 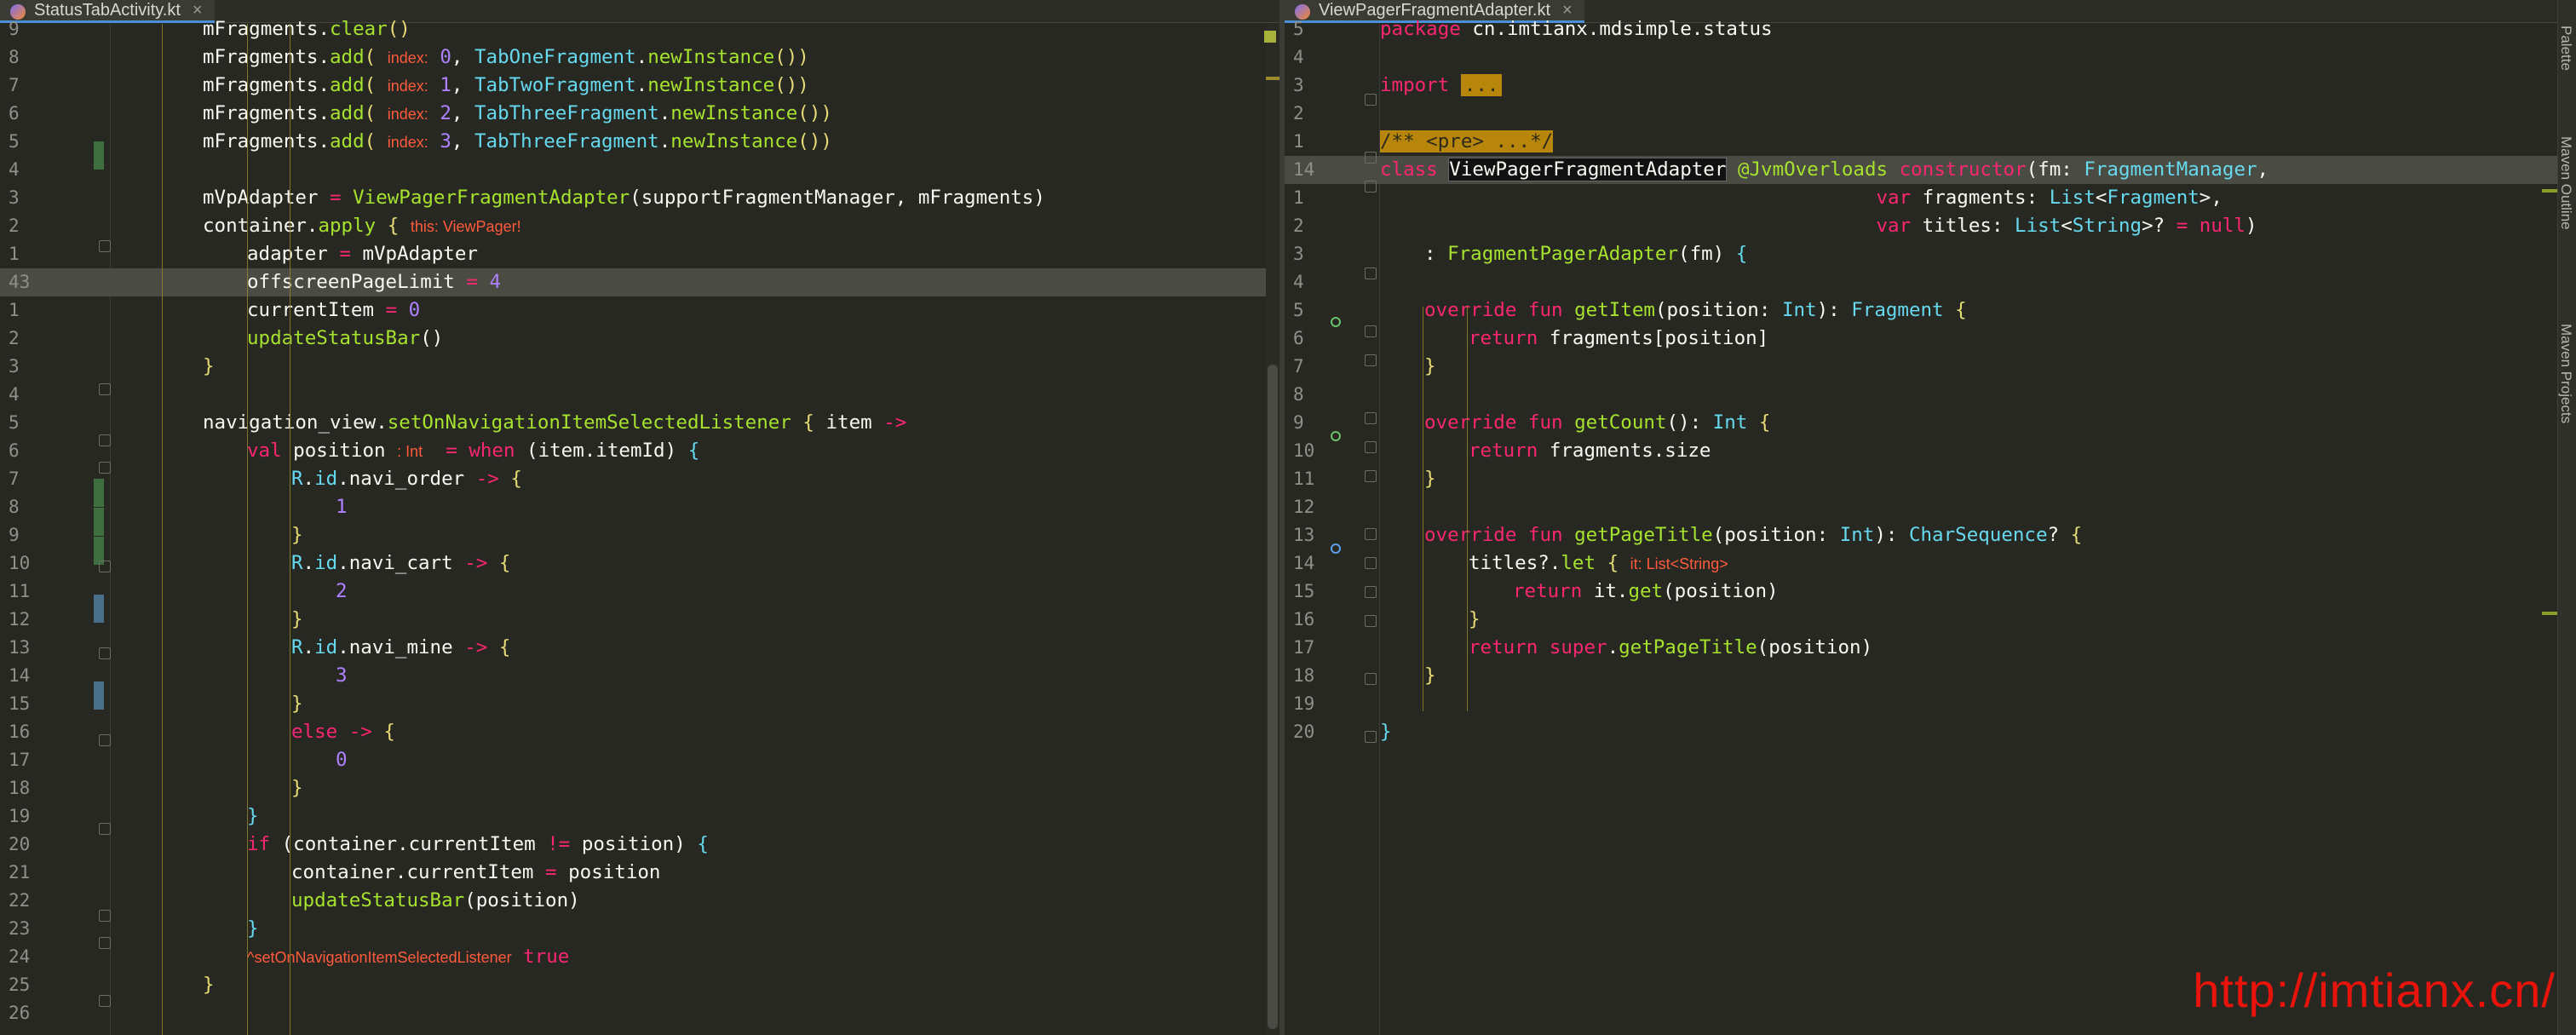 What do you see at coordinates (334, 311) in the screenshot?
I see `code-text: currentItem = 0` at bounding box center [334, 311].